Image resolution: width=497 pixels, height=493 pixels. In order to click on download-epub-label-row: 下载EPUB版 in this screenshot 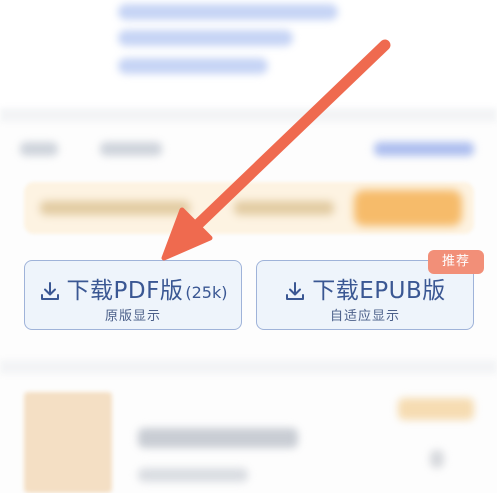, I will do `click(365, 287)`.